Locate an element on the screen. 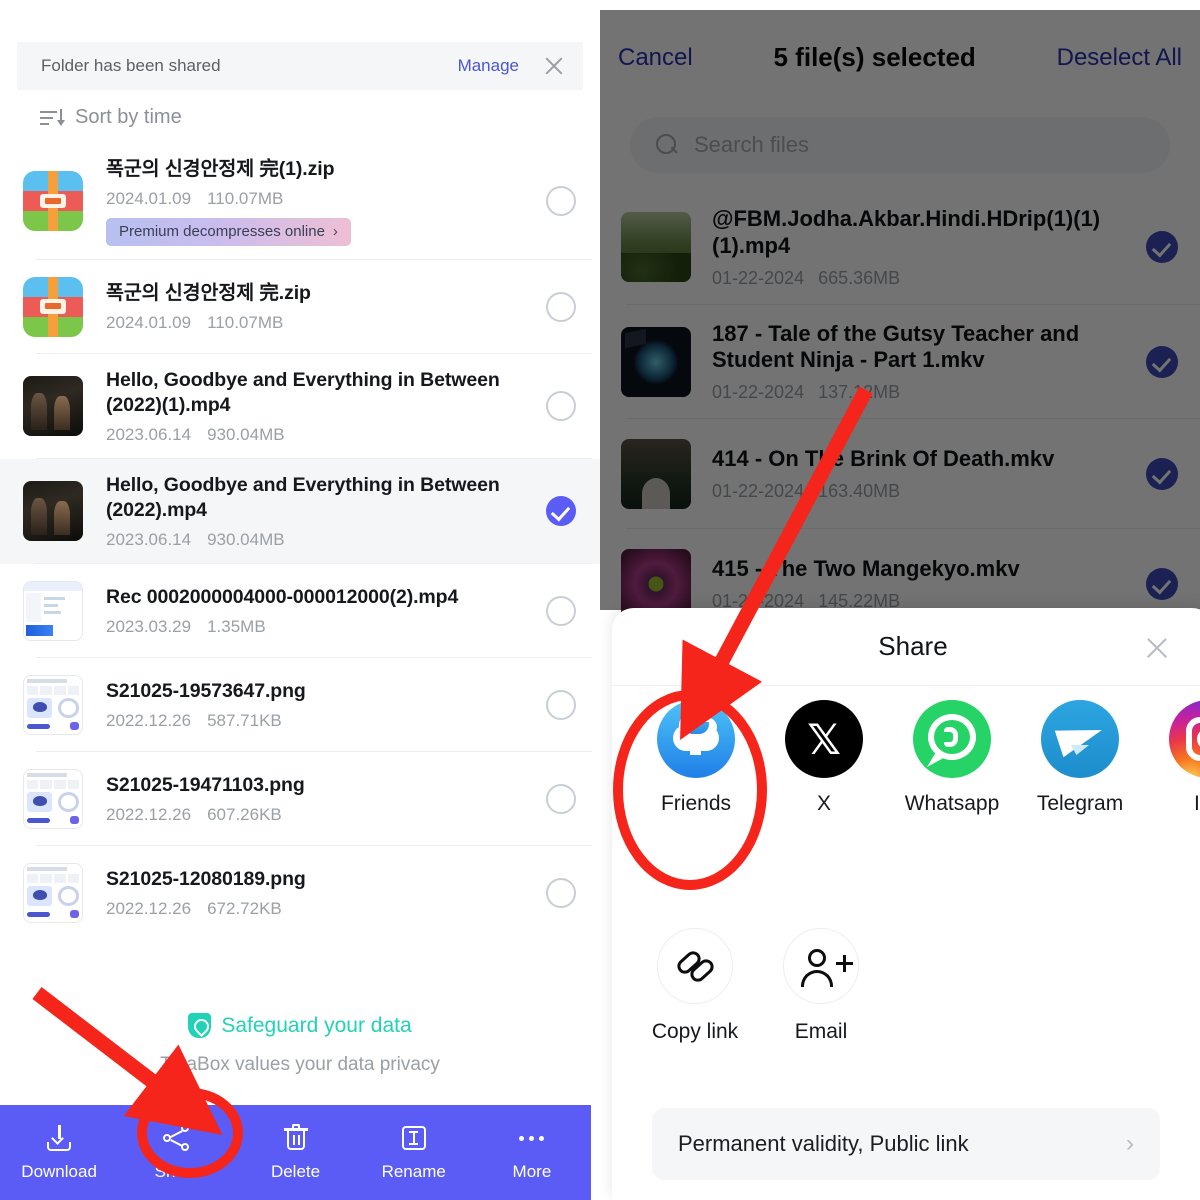 Image resolution: width=1200 pixels, height=1200 pixels. whatsapp-icon is located at coordinates (952, 739).